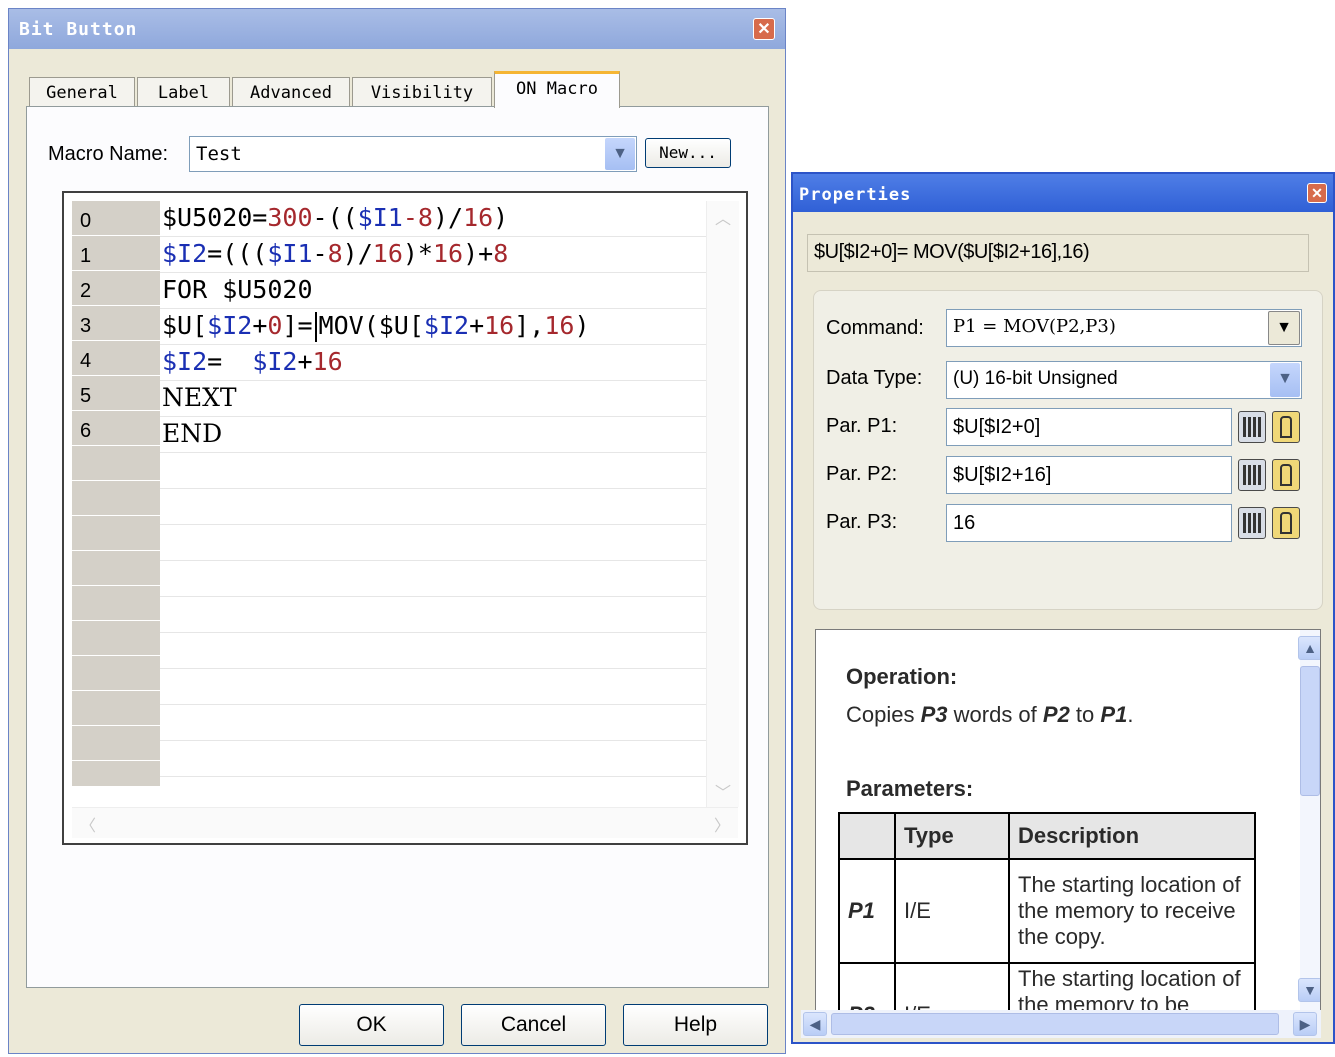 The image size is (1335, 1057). Describe the element at coordinates (183, 92) in the screenshot. I see `tab-label: Label` at that location.